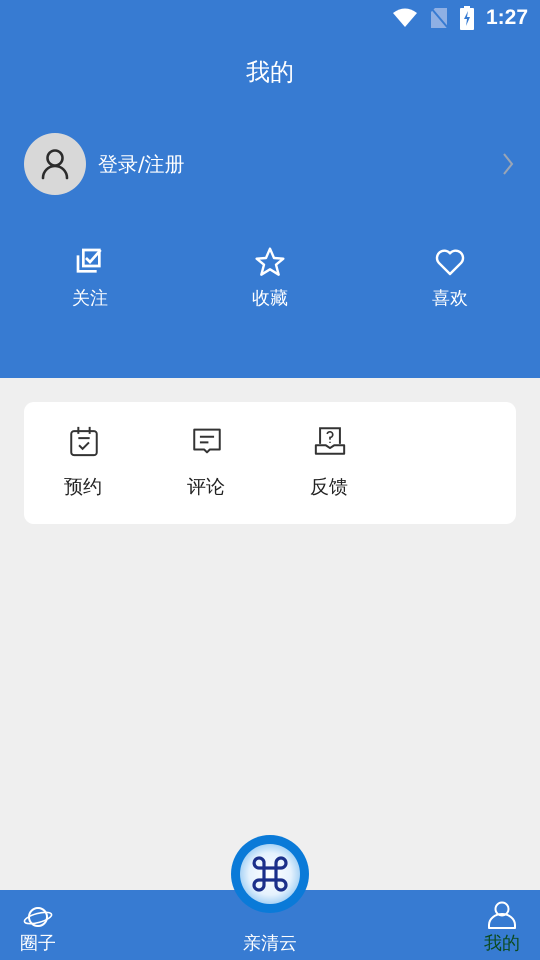  What do you see at coordinates (467, 18) in the screenshot?
I see `battery-icon` at bounding box center [467, 18].